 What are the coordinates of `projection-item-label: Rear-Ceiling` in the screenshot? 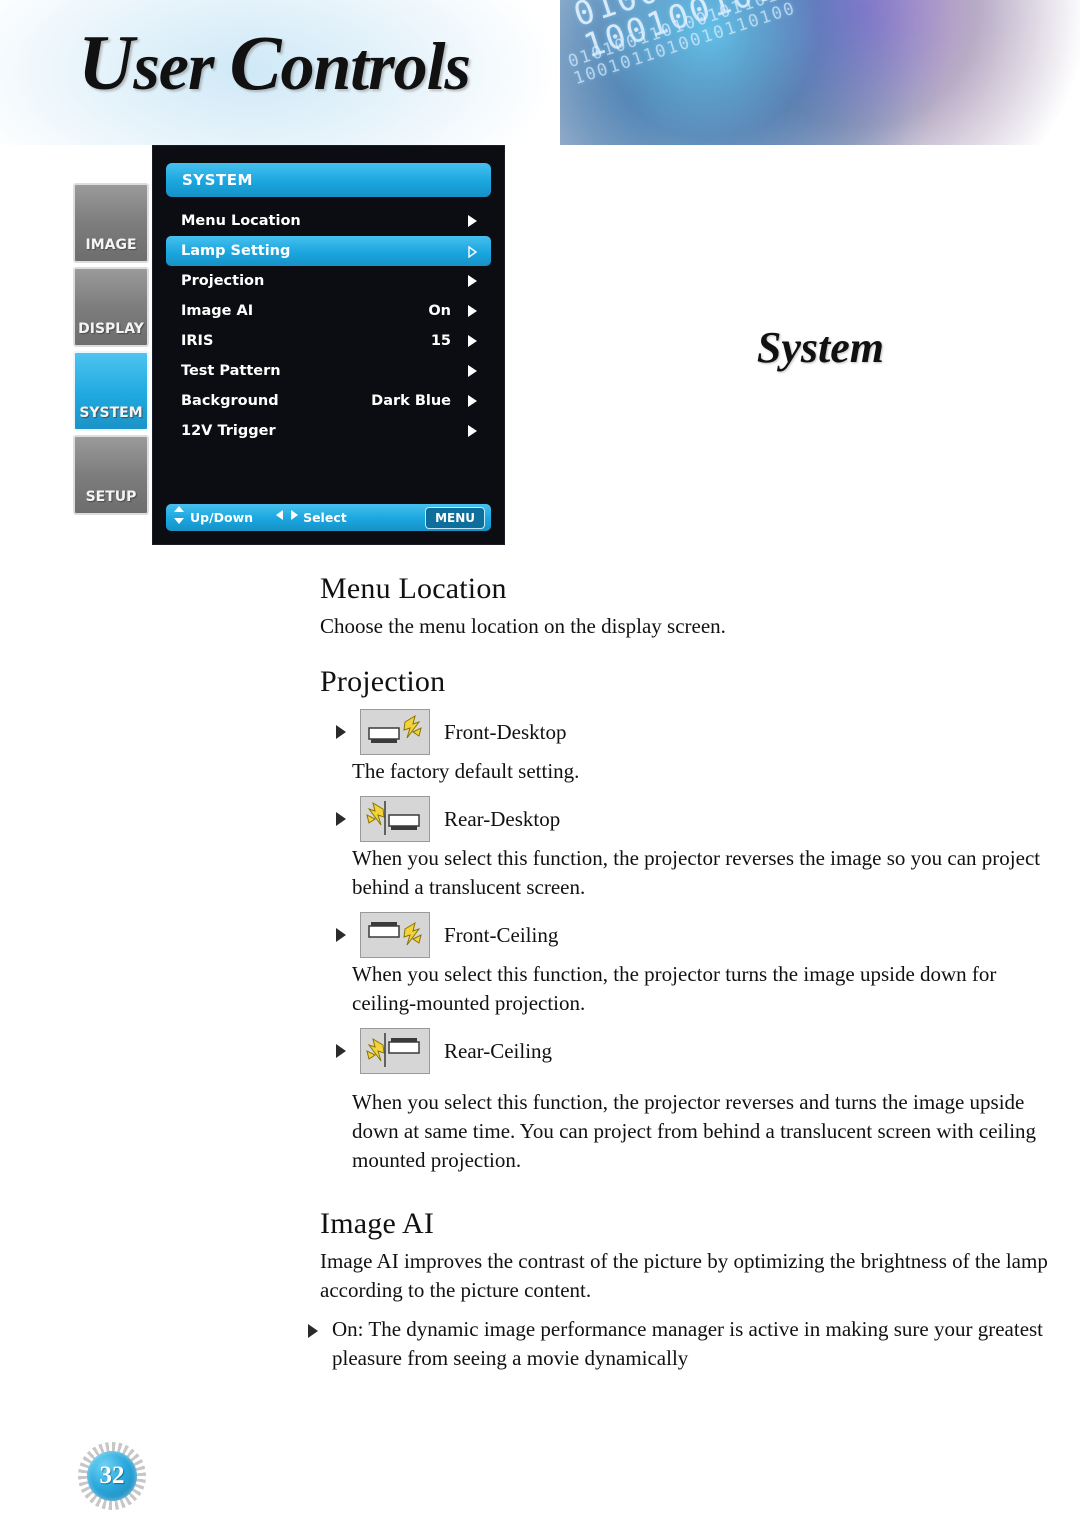 It's located at (498, 1050).